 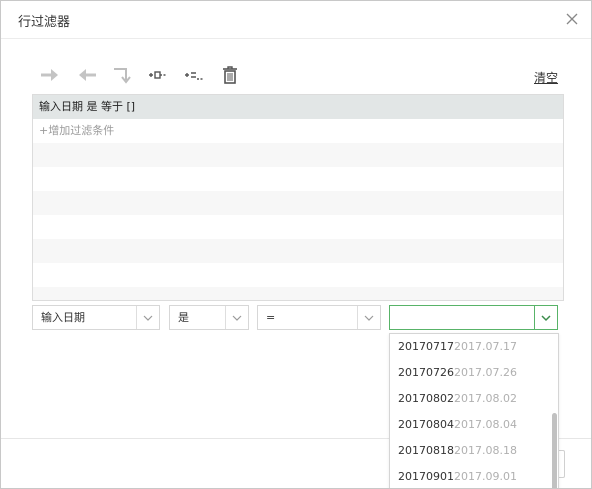 What do you see at coordinates (485, 424) in the screenshot?
I see `option-date: 2017.08.04` at bounding box center [485, 424].